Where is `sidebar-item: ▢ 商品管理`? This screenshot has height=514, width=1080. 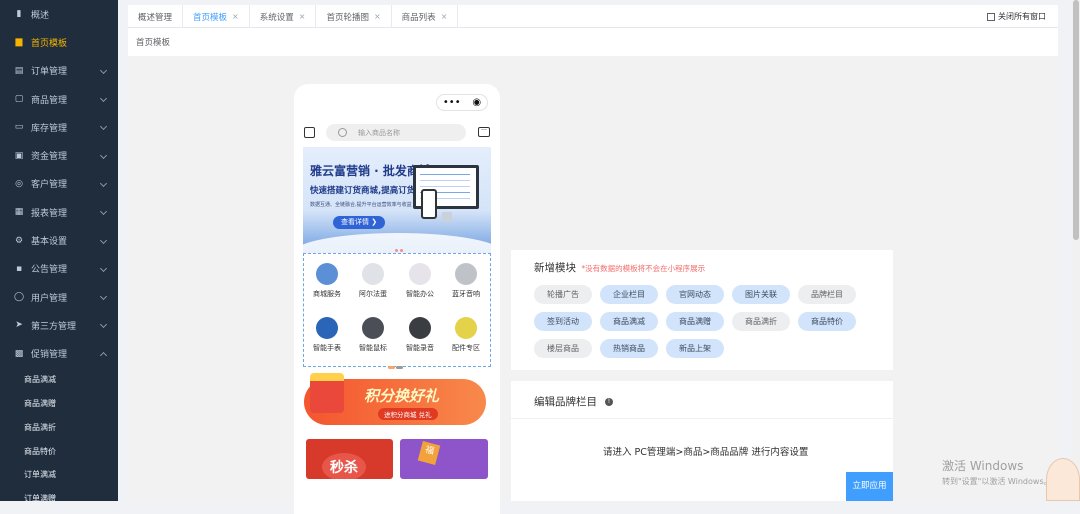
sidebar-item: ▢ 商品管理 is located at coordinates (59, 99).